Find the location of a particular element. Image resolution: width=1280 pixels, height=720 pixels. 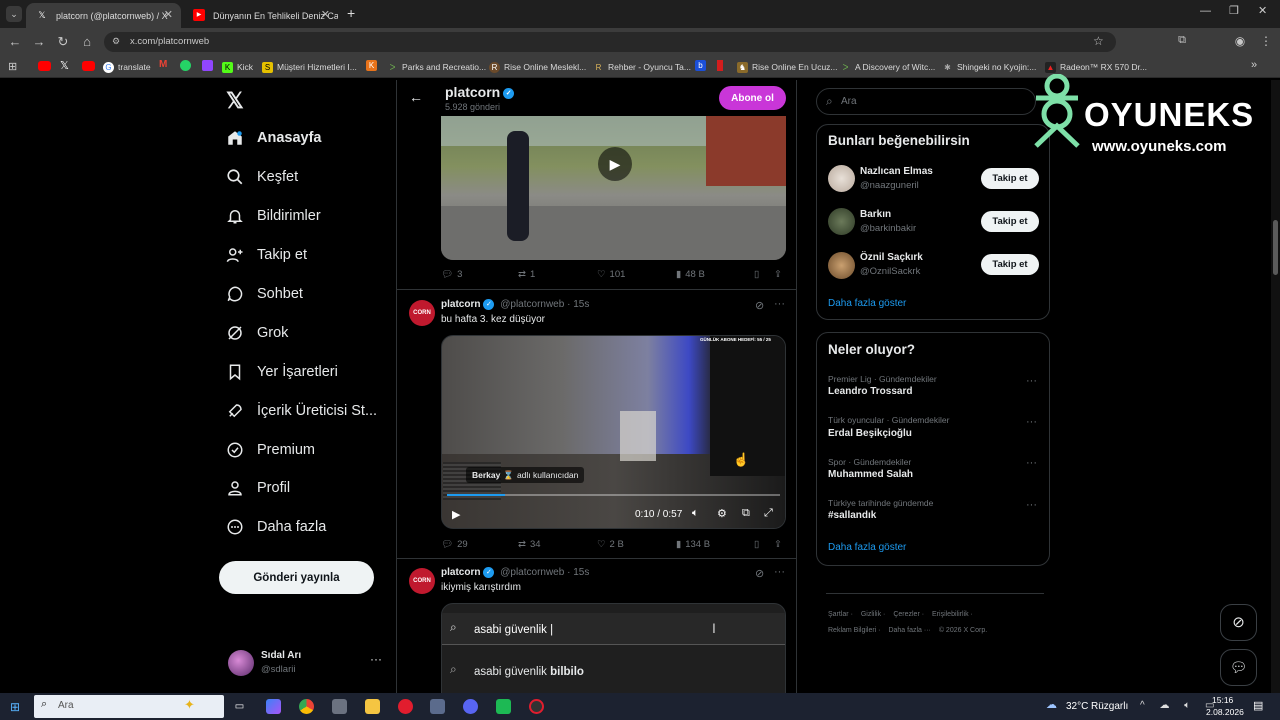

youtube-bookmark-icon is located at coordinates (88, 66).